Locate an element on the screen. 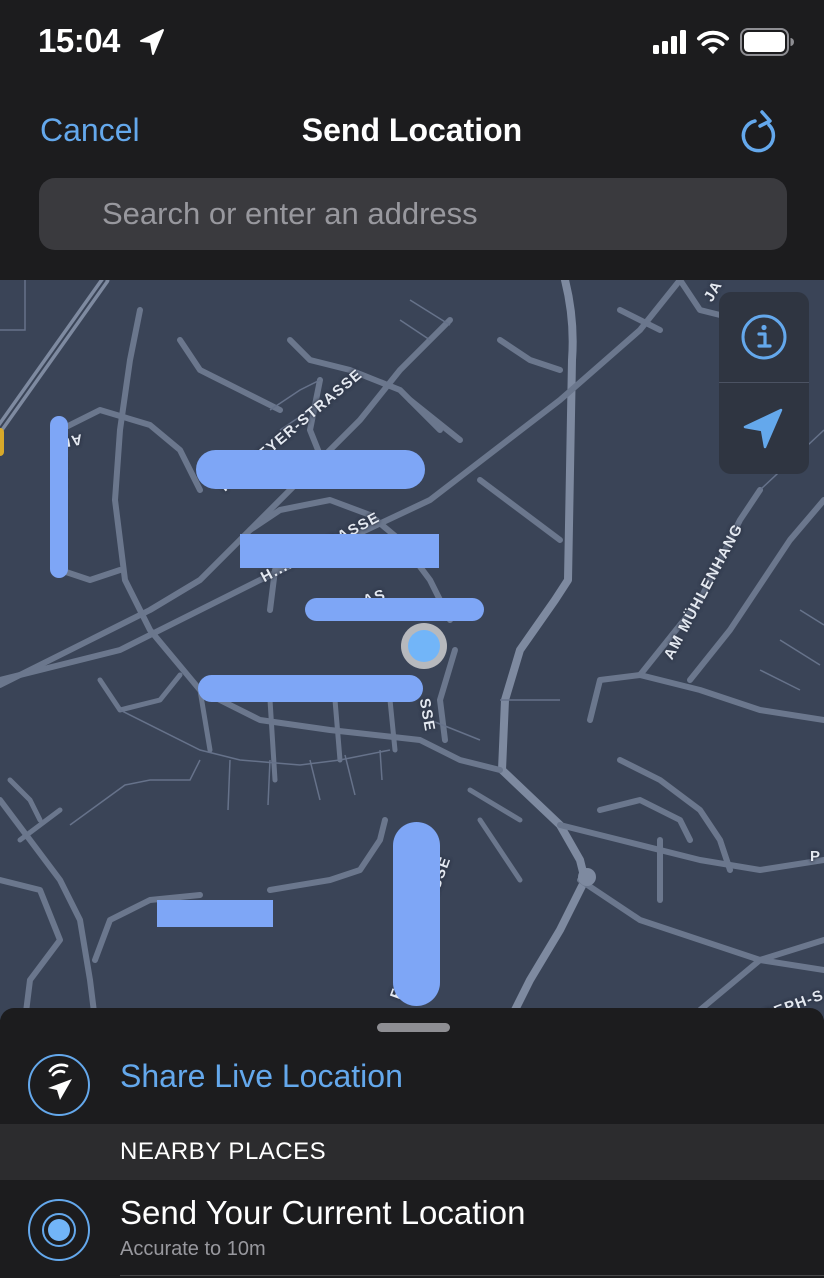 This screenshot has height=1278, width=824. map-controls is located at coordinates (764, 383).